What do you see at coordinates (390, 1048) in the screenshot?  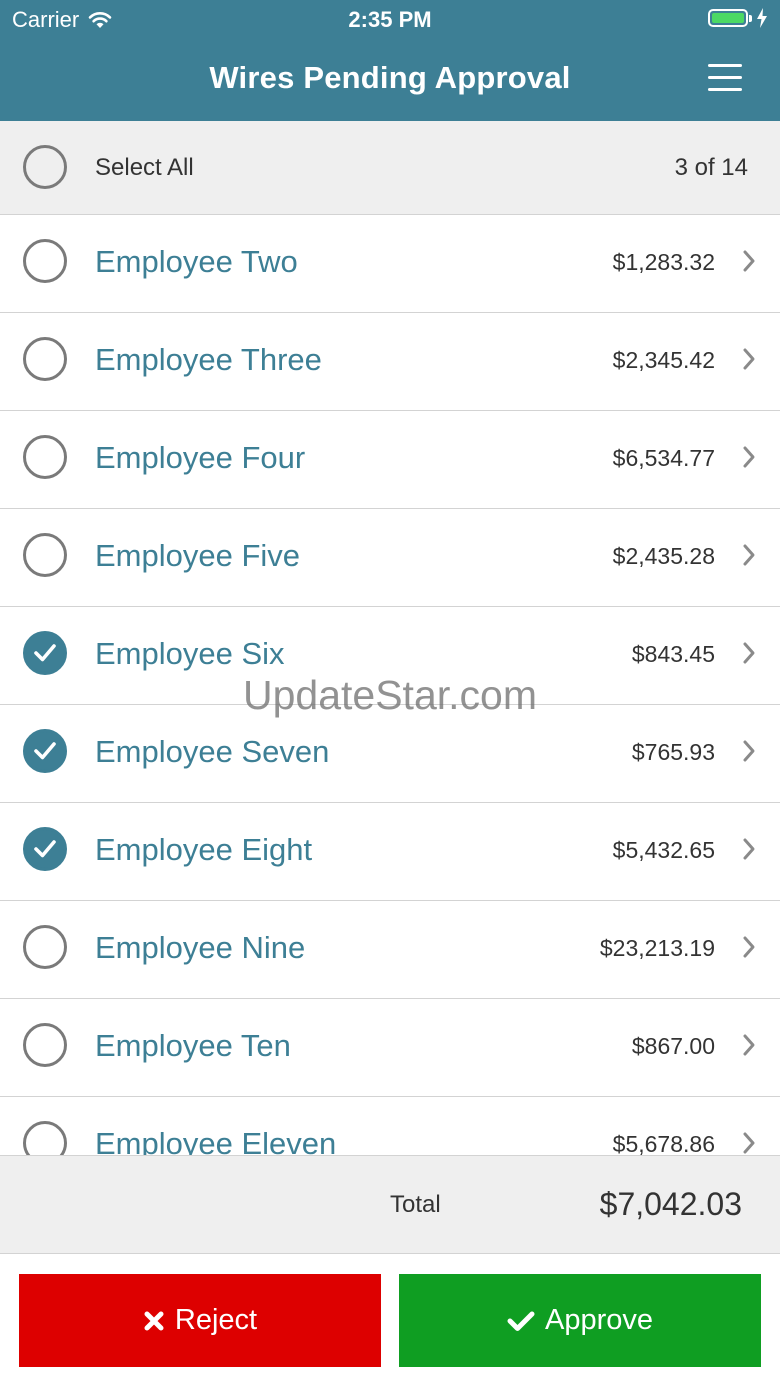 I see `wire-row: Employee Ten $867.00` at bounding box center [390, 1048].